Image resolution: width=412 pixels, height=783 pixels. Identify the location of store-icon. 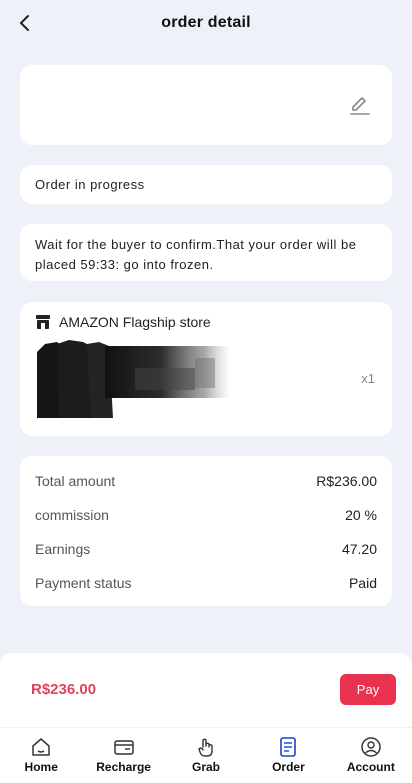
(43, 322).